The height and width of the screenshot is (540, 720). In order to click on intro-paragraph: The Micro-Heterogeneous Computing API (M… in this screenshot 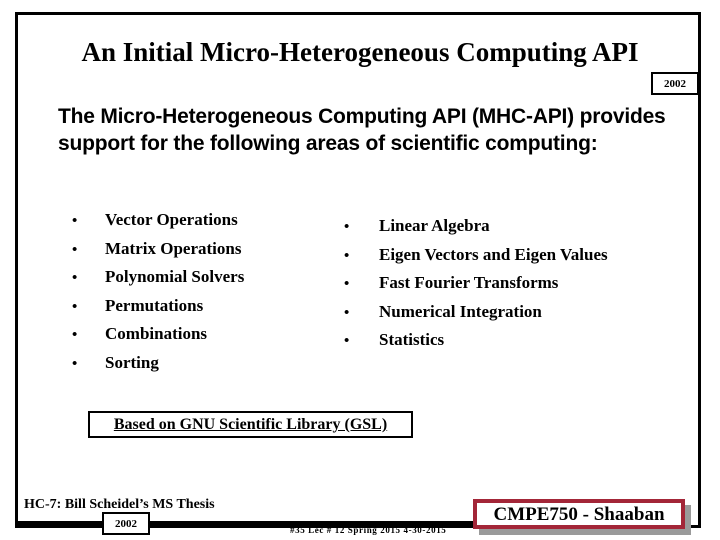, I will do `click(362, 130)`.